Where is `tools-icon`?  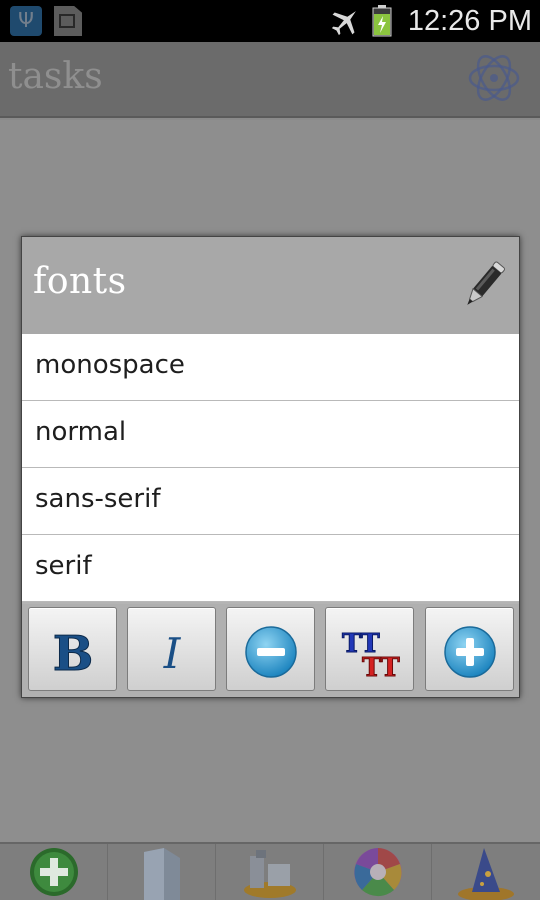 tools-icon is located at coordinates (270, 874).